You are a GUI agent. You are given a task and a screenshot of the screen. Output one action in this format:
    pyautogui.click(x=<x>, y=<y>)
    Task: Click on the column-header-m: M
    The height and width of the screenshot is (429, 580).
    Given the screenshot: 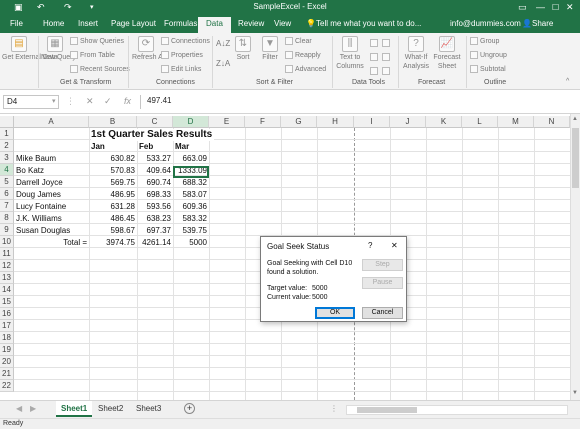 What is the action you would take?
    pyautogui.click(x=516, y=122)
    